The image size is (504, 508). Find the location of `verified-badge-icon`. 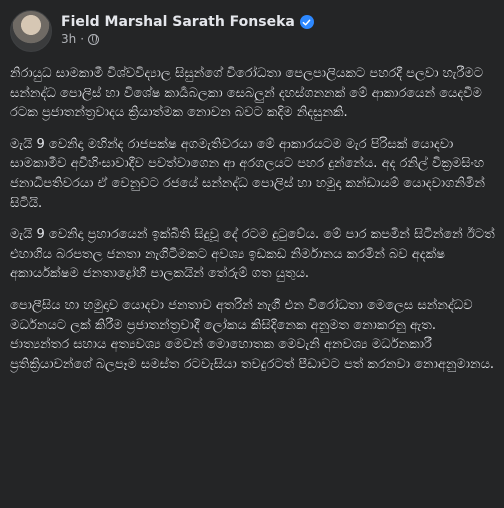

verified-badge-icon is located at coordinates (306, 22).